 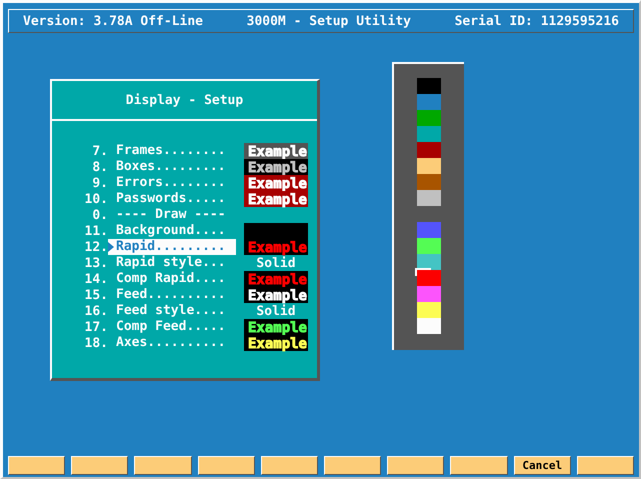 What do you see at coordinates (96, 199) in the screenshot?
I see `option-number: 10.` at bounding box center [96, 199].